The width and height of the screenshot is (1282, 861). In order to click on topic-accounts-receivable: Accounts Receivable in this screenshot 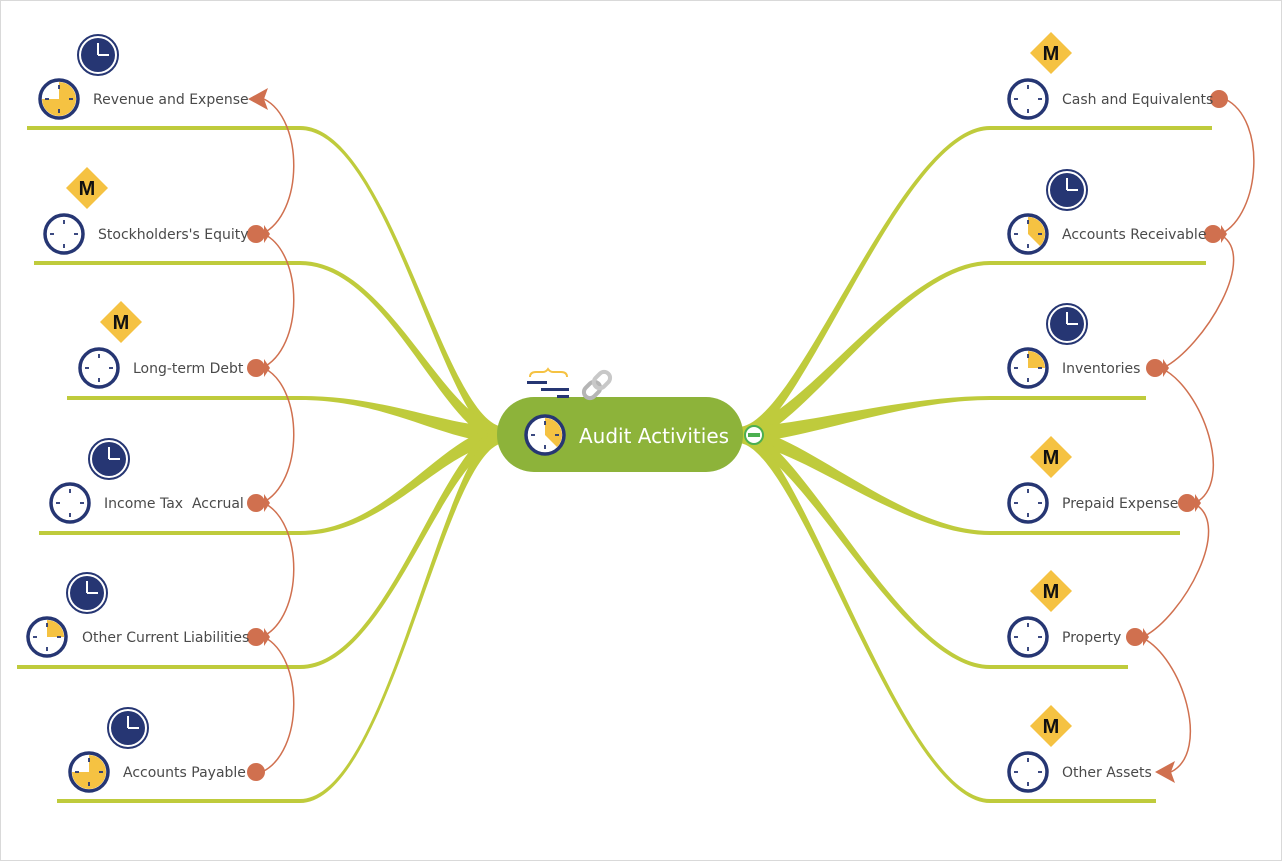, I will do `click(1106, 212)`.